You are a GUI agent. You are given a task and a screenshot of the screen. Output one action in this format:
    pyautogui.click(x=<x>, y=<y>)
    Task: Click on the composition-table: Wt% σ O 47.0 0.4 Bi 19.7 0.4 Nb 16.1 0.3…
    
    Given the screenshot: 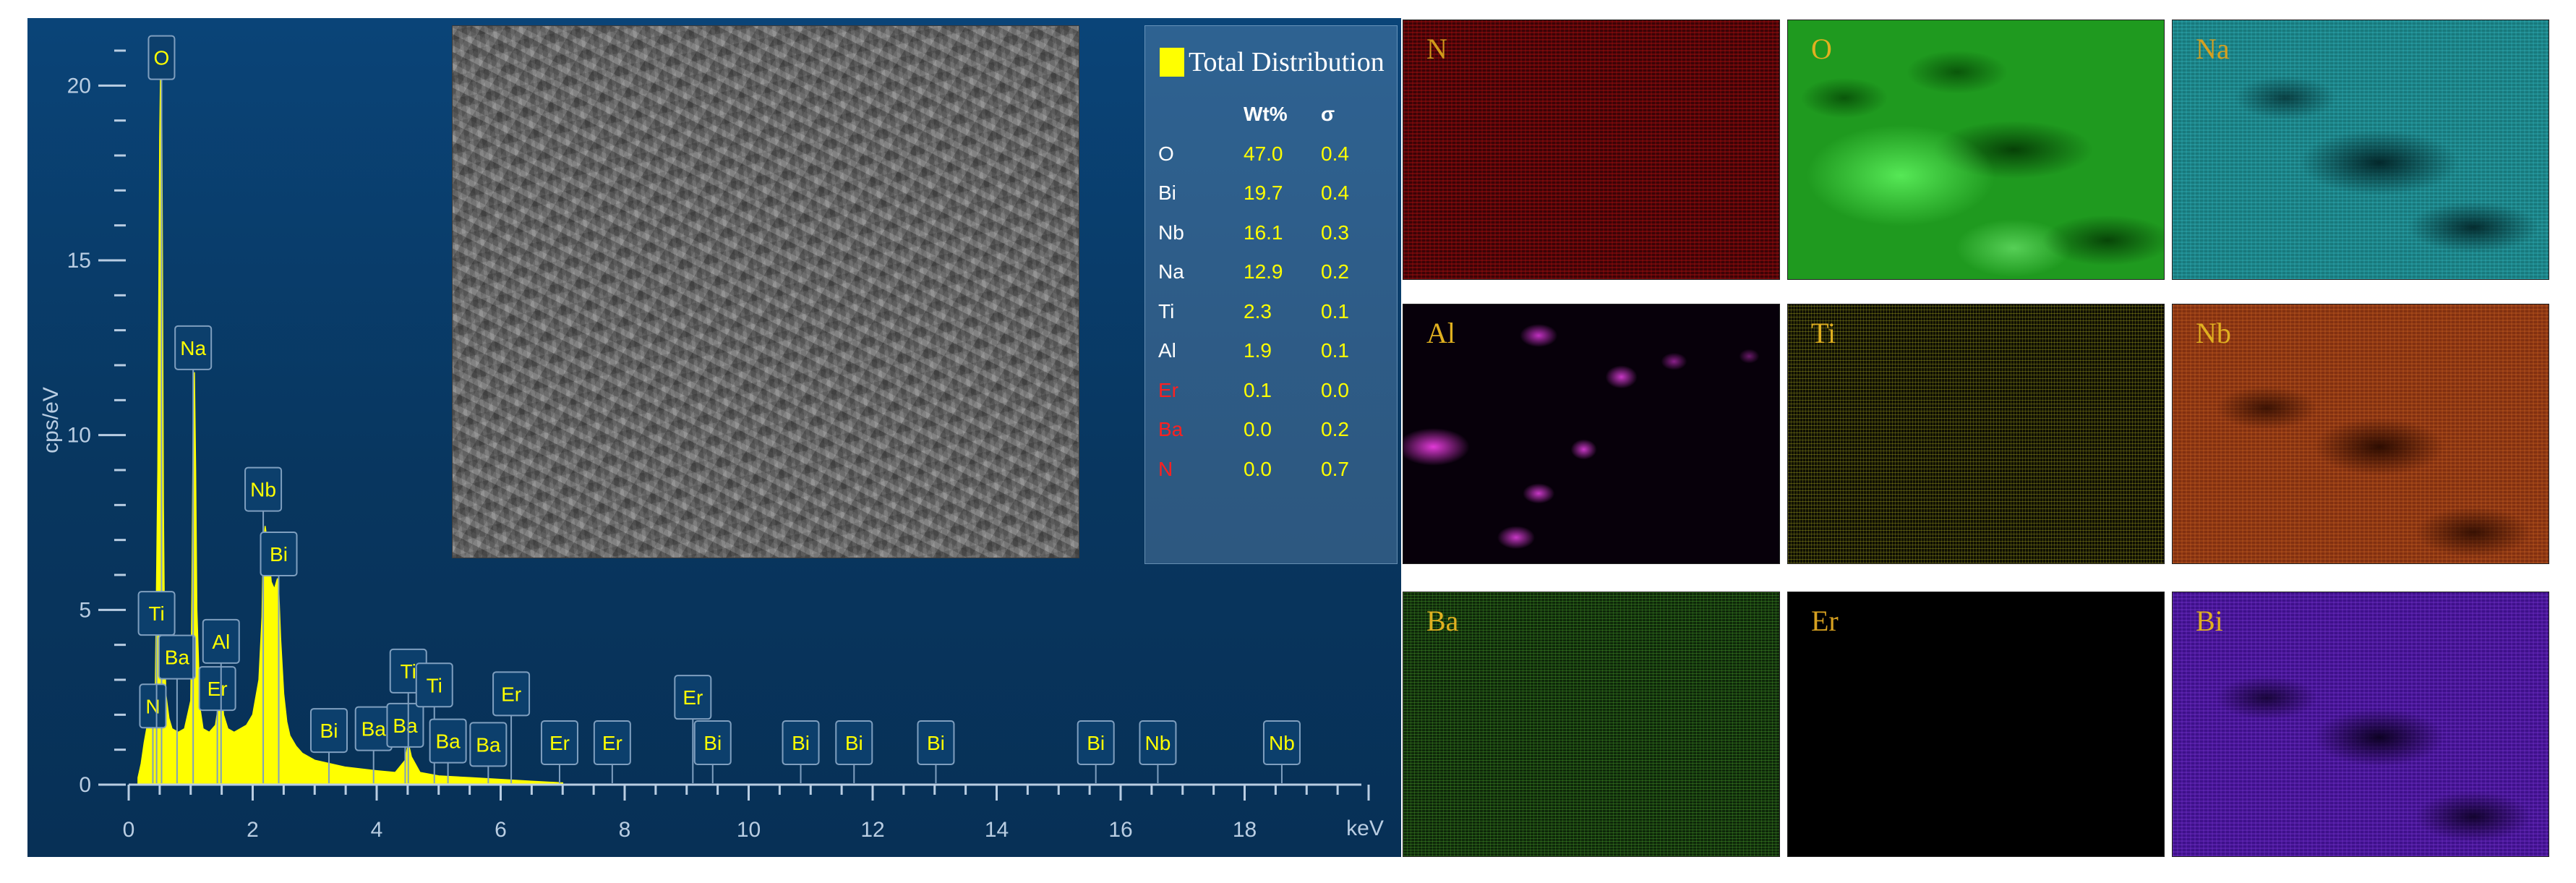 What is the action you would take?
    pyautogui.click(x=1274, y=294)
    